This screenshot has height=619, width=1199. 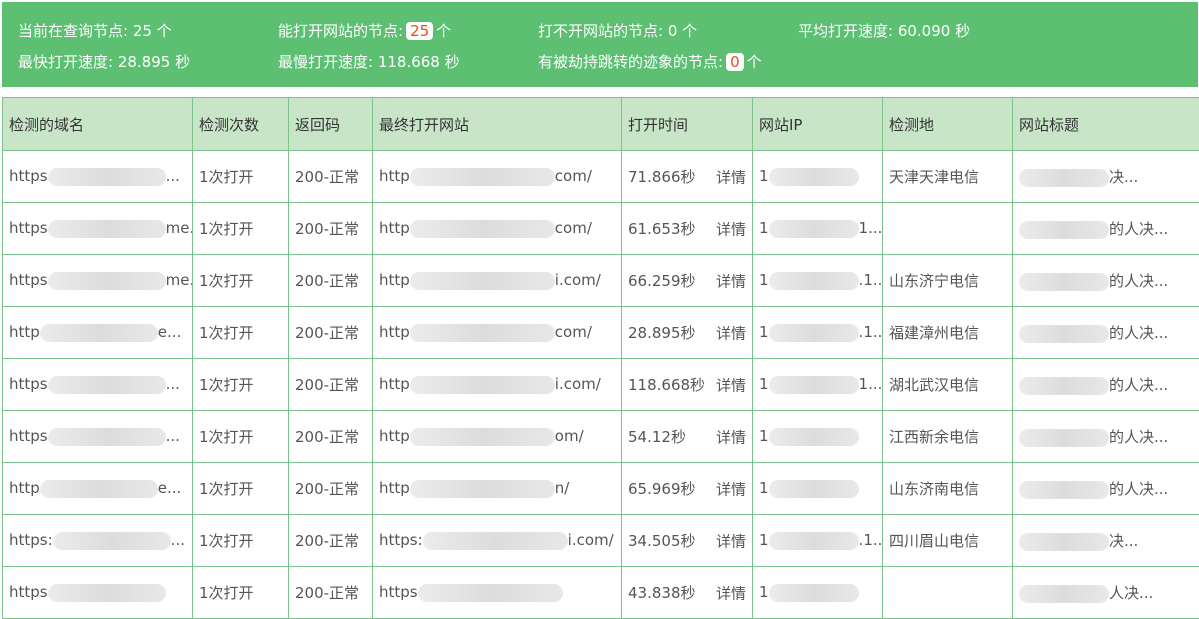 What do you see at coordinates (497, 124) in the screenshot?
I see `column-header-final-site: 最终打开网站` at bounding box center [497, 124].